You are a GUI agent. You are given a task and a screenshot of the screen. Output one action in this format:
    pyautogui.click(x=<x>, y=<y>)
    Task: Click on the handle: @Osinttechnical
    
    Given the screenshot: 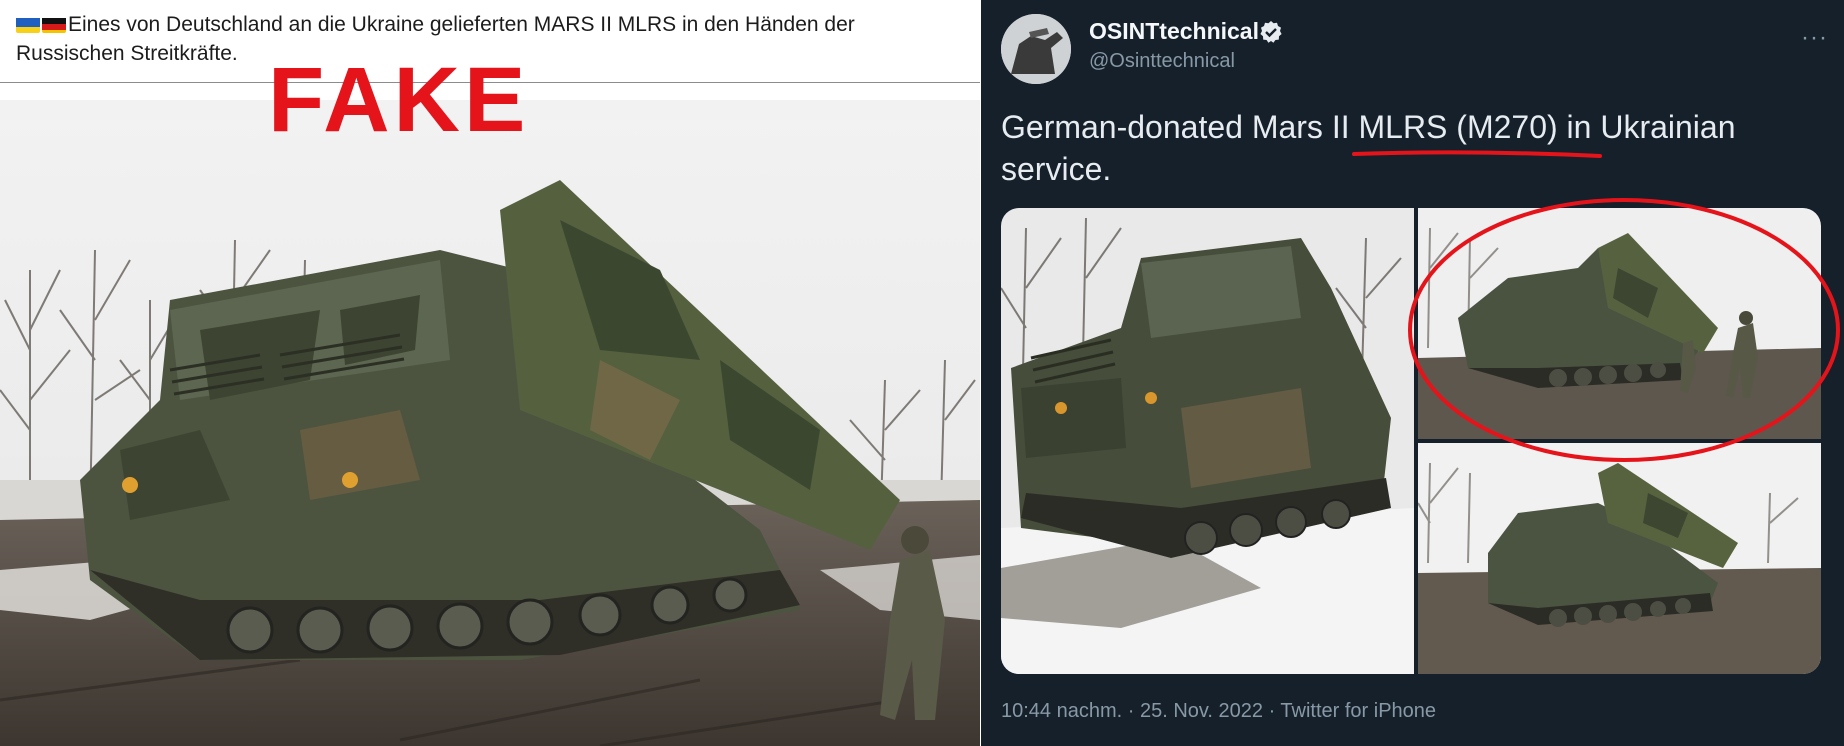 What is the action you would take?
    pyautogui.click(x=1162, y=61)
    